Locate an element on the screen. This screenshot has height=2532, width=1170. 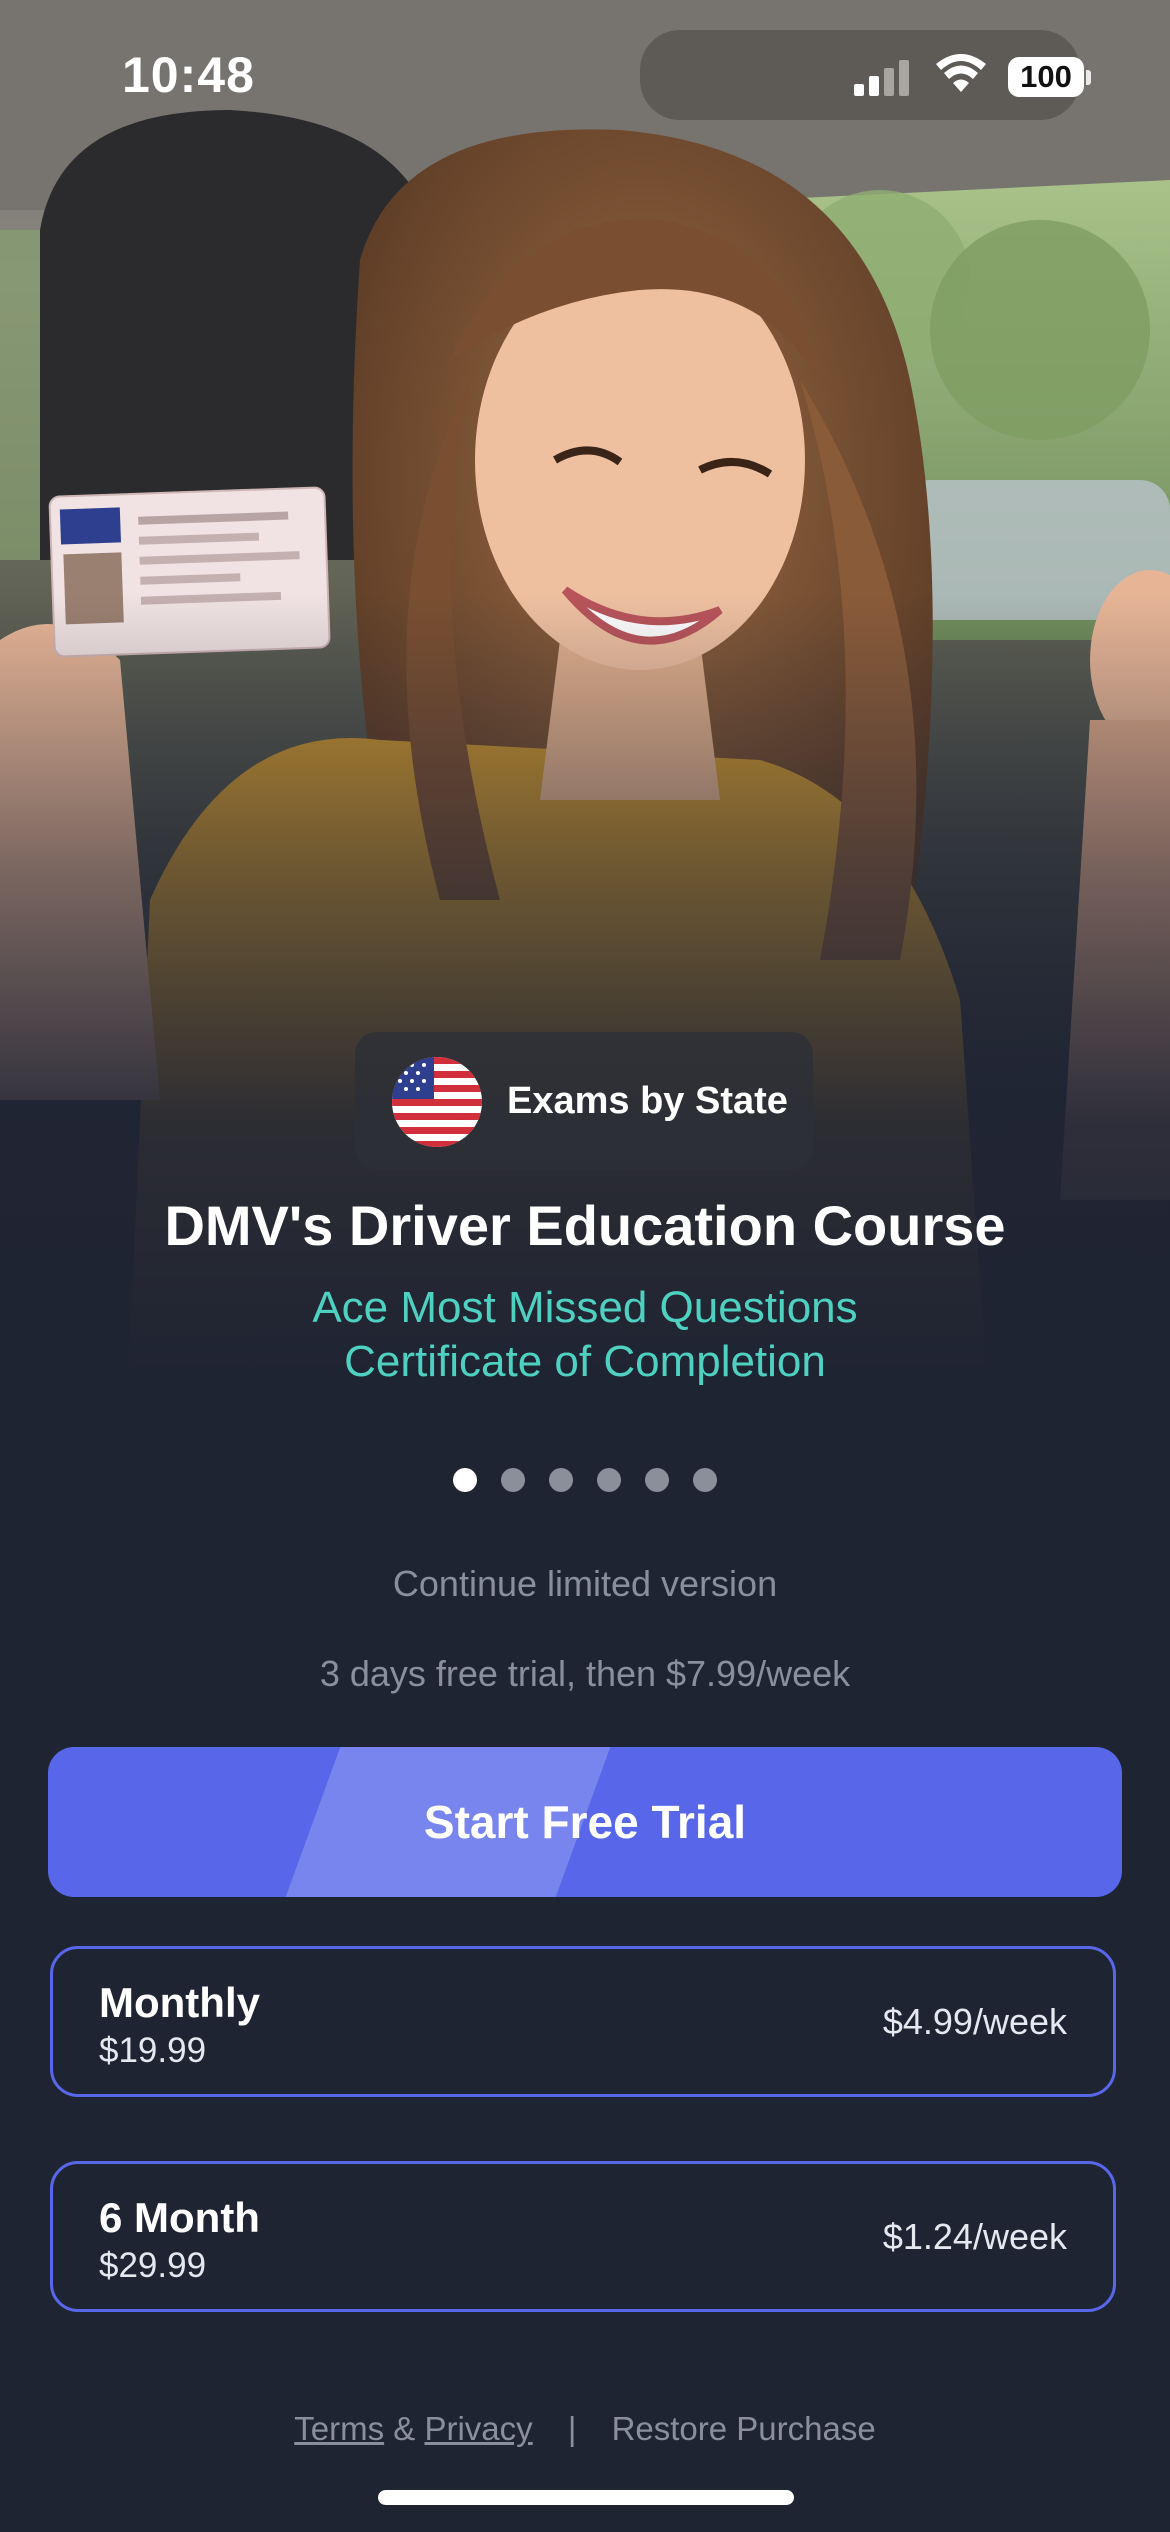
plan-price: $19.99 is located at coordinates (153, 2050).